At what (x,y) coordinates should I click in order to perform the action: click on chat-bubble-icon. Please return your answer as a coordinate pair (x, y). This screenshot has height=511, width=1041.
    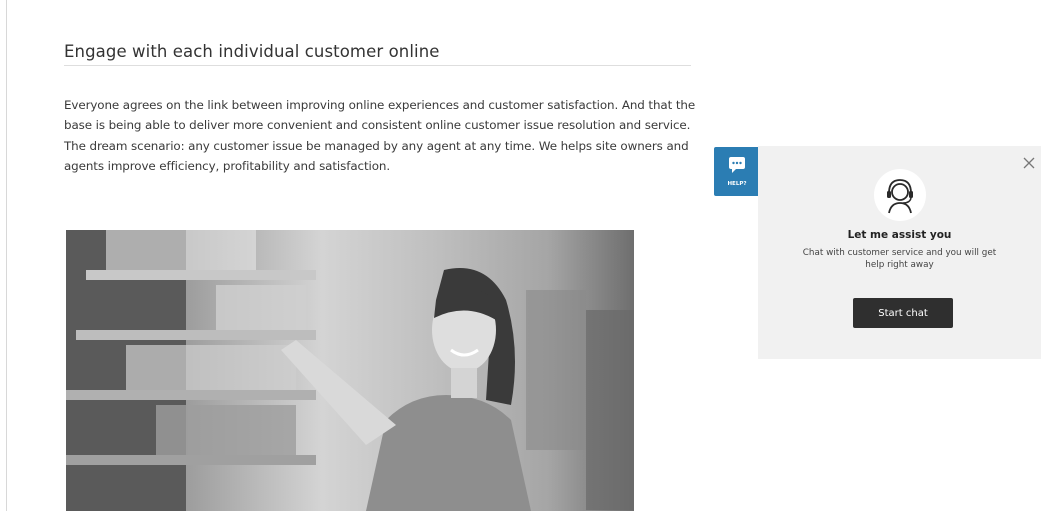
    Looking at the image, I should click on (737, 165).